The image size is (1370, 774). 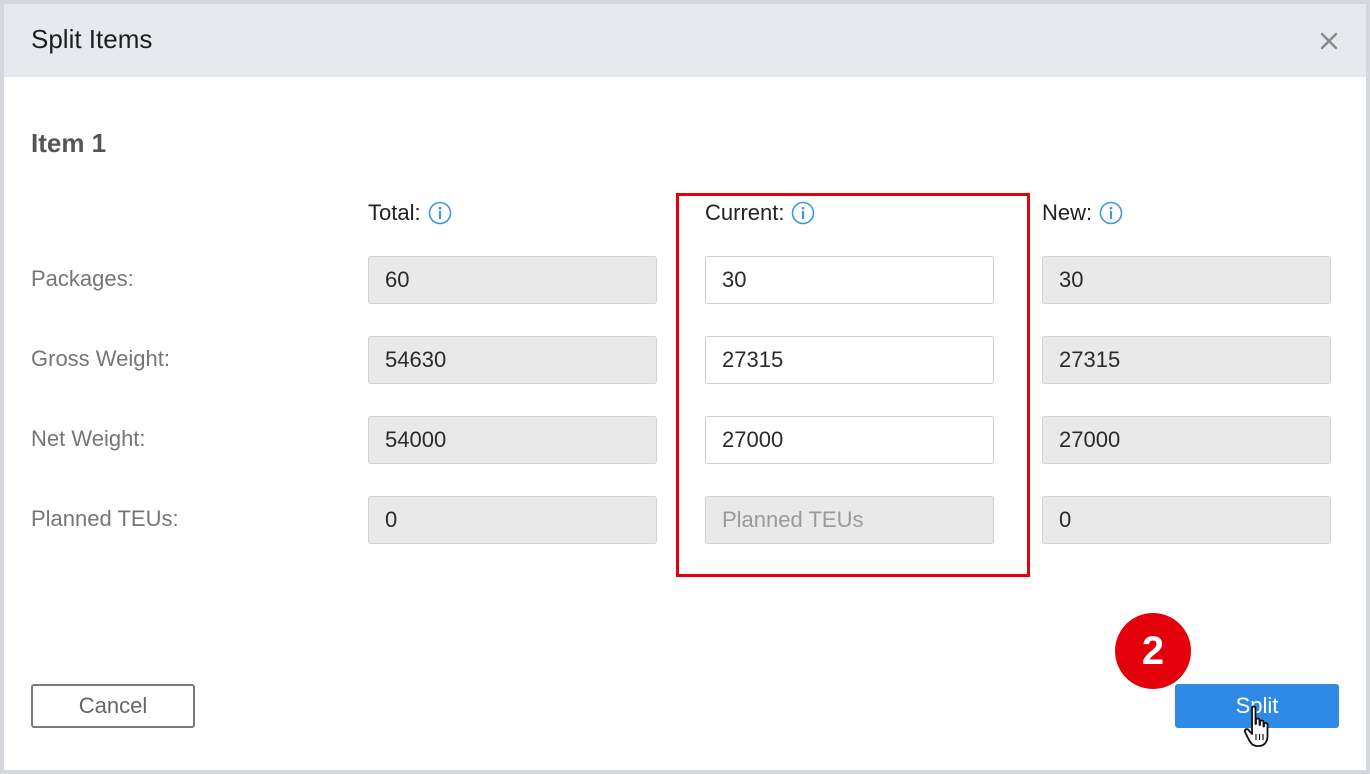 What do you see at coordinates (69, 143) in the screenshot?
I see `item-title: Item 1` at bounding box center [69, 143].